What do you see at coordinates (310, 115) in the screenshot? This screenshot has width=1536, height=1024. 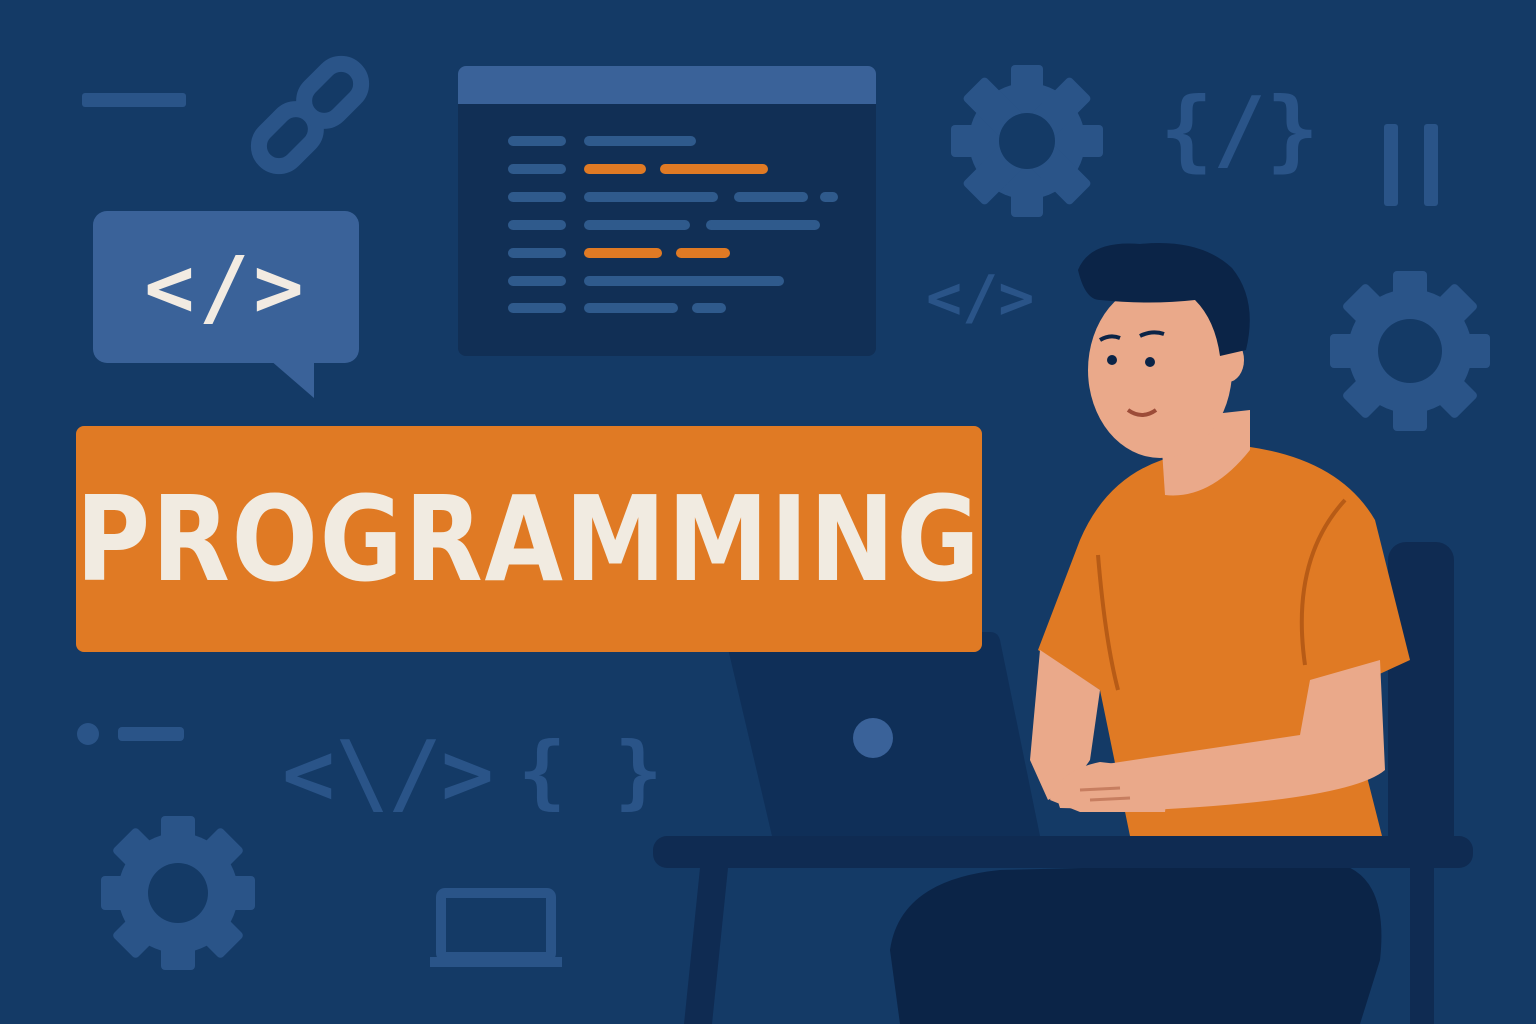 I see `link-icon` at bounding box center [310, 115].